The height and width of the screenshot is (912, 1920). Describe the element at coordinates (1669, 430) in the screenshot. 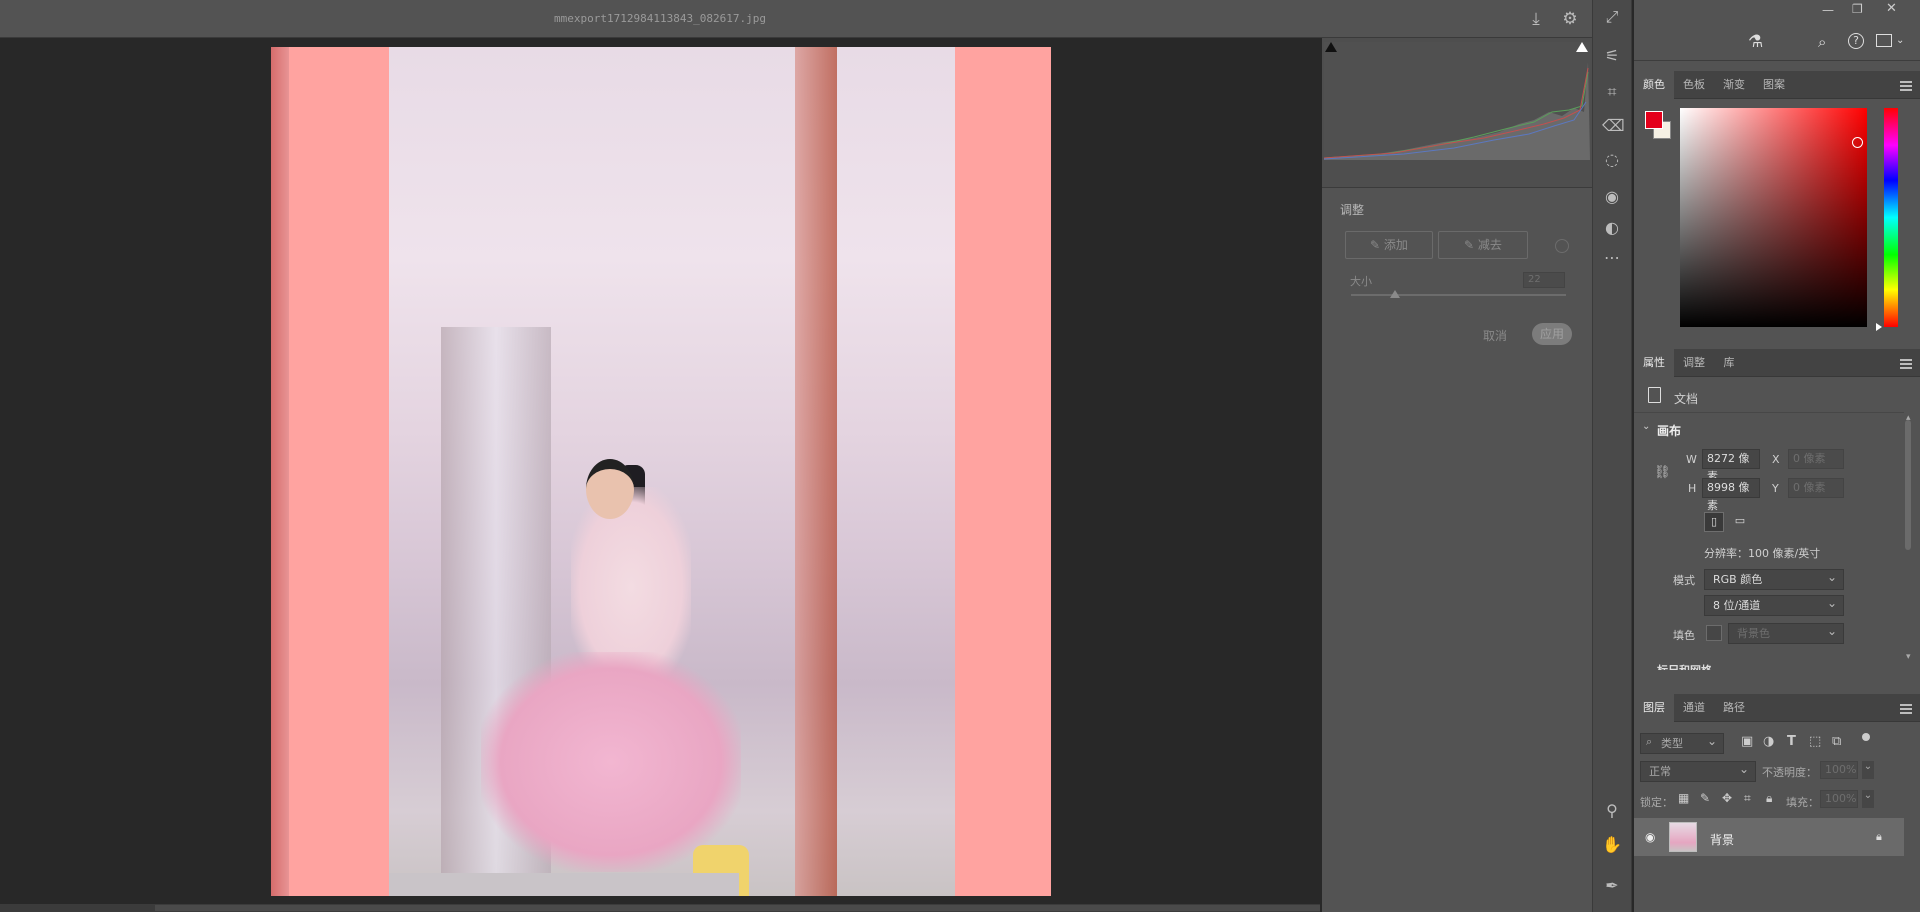

I see `canvas-section-title: 画布` at that location.